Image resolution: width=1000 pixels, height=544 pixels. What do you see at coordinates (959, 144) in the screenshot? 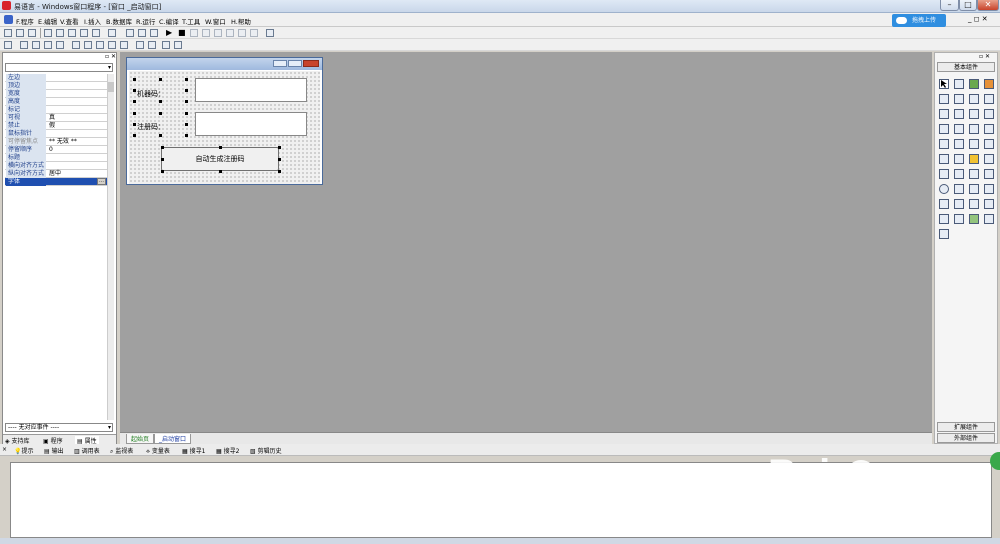
I see `progress-tool-icon` at bounding box center [959, 144].